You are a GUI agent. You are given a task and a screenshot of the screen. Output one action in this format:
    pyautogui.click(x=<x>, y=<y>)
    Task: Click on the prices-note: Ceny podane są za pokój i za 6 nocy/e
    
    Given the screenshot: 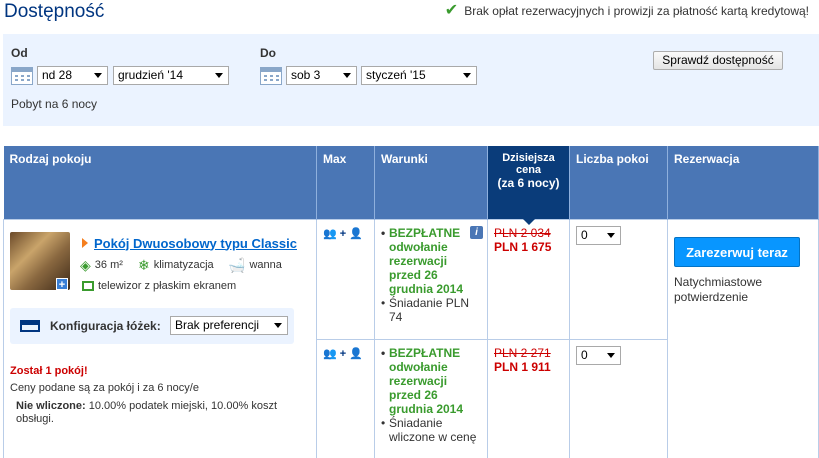 What is the action you would take?
    pyautogui.click(x=104, y=387)
    